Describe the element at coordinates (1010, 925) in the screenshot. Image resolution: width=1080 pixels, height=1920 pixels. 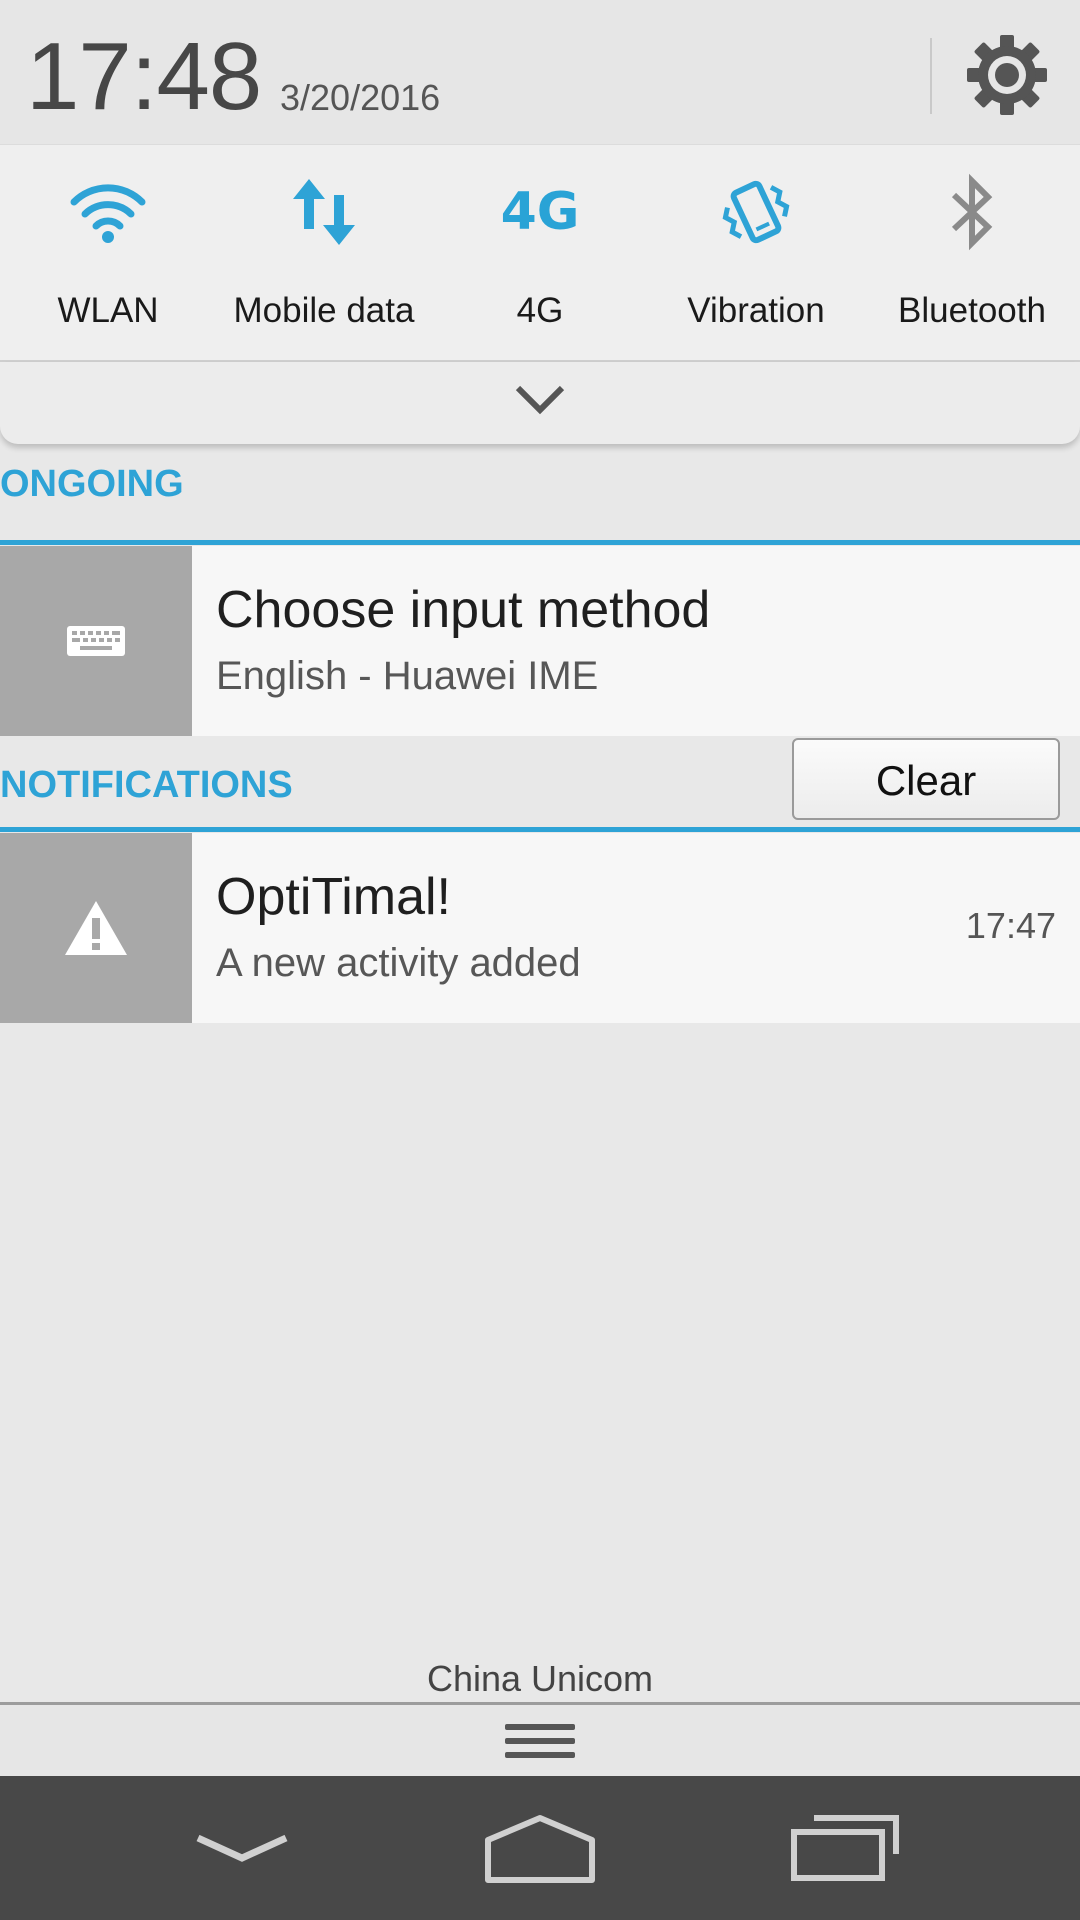
I see `notification-time: 17:47` at that location.